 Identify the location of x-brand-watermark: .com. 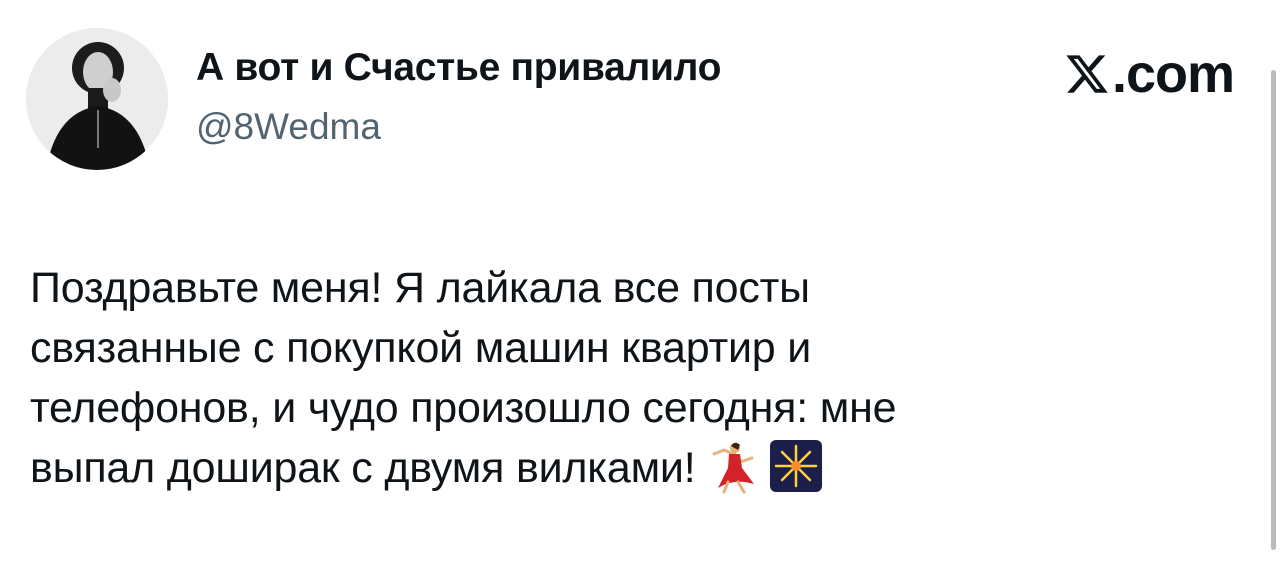
(1149, 74).